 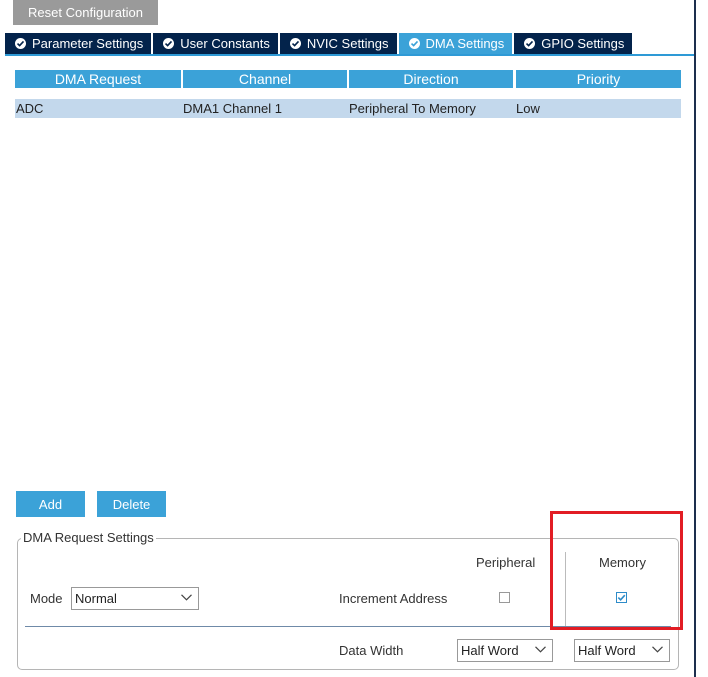 What do you see at coordinates (598, 79) in the screenshot?
I see `column-header-priority: Priority` at bounding box center [598, 79].